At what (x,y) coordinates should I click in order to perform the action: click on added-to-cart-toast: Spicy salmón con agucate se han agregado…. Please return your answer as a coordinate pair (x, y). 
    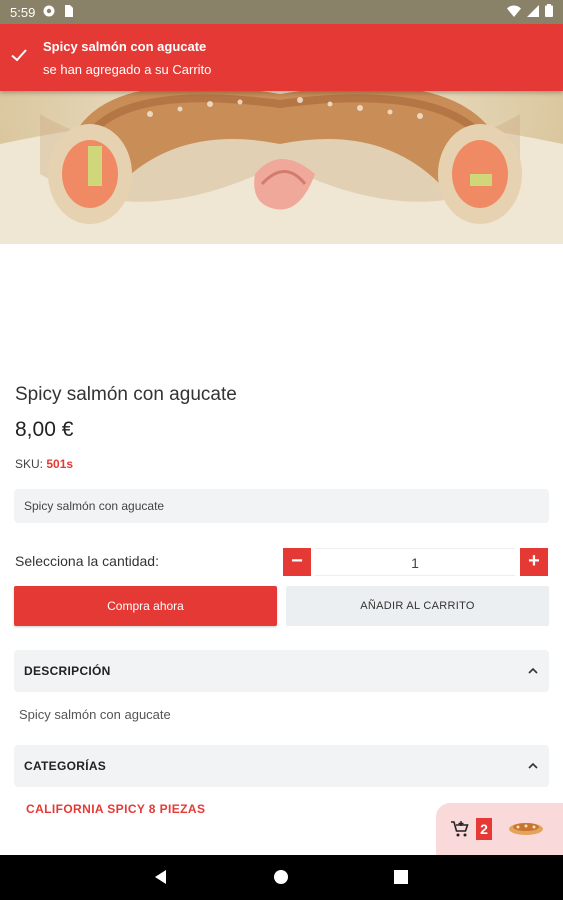
    Looking at the image, I should click on (281, 57).